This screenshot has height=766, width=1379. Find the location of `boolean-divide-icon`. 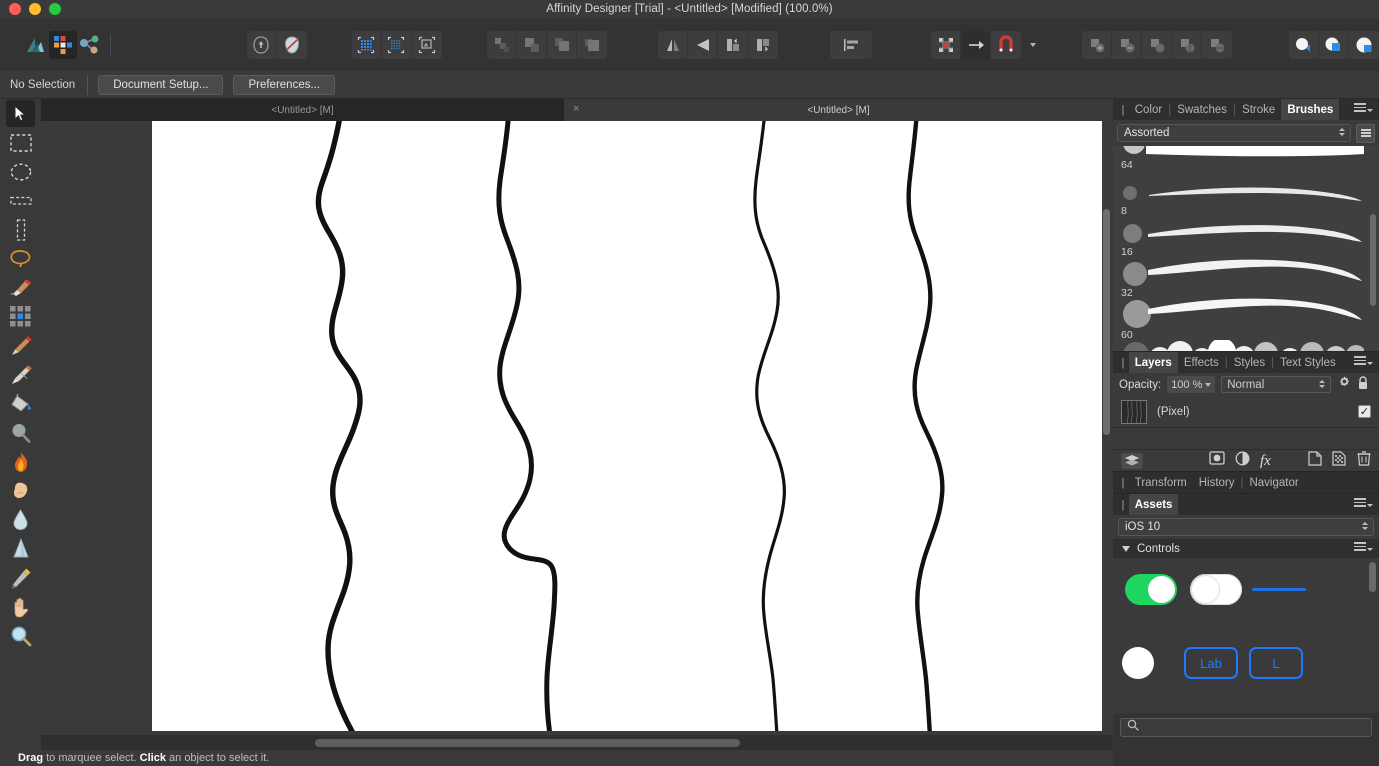

boolean-divide-icon is located at coordinates (1187, 44).